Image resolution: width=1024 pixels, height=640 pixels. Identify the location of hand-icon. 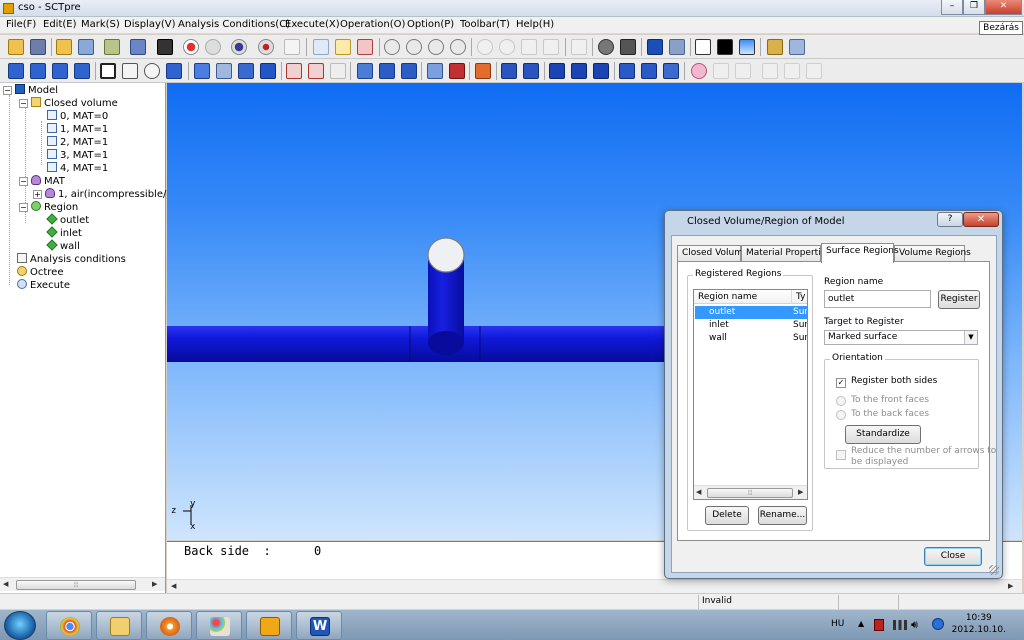
(392, 47).